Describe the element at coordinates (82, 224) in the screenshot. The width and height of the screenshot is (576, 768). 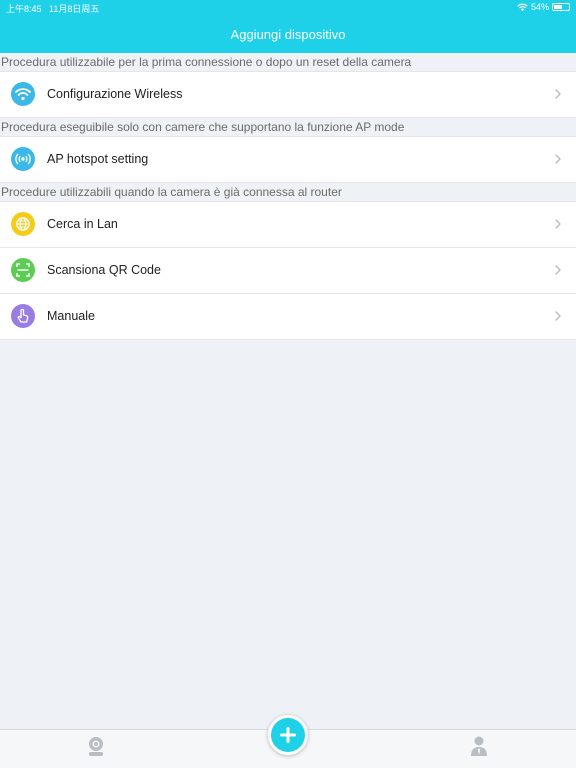
I see `list-item-label: Cerca in Lan` at that location.